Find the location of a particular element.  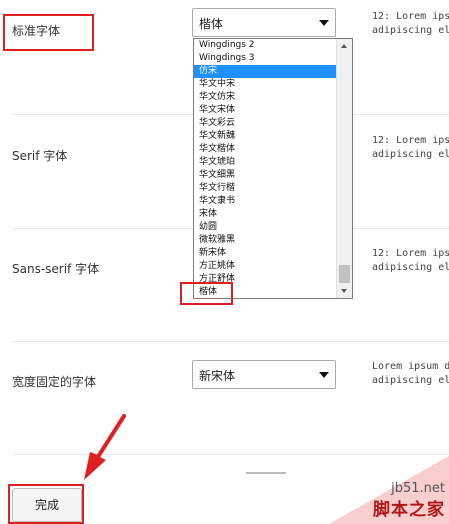

serif-font-preview: 12: Lorem ipsum adipiscing elit is located at coordinates (410, 147).